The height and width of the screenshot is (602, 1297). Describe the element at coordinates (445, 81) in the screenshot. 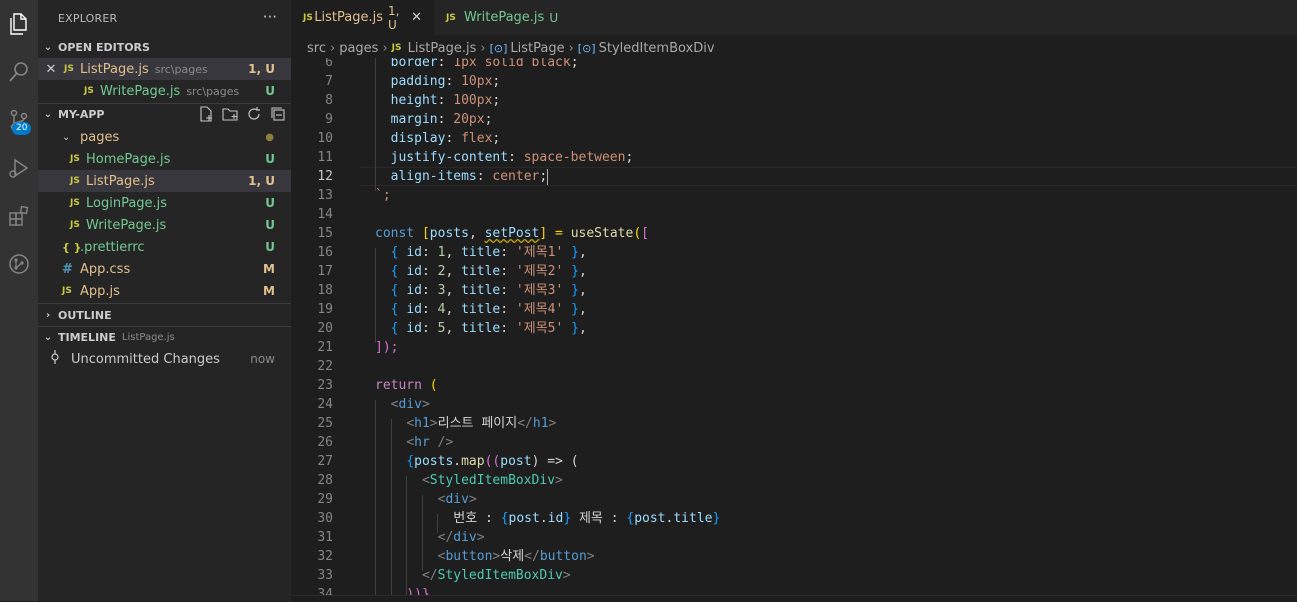

I see `code-line: padding: 10px;` at that location.